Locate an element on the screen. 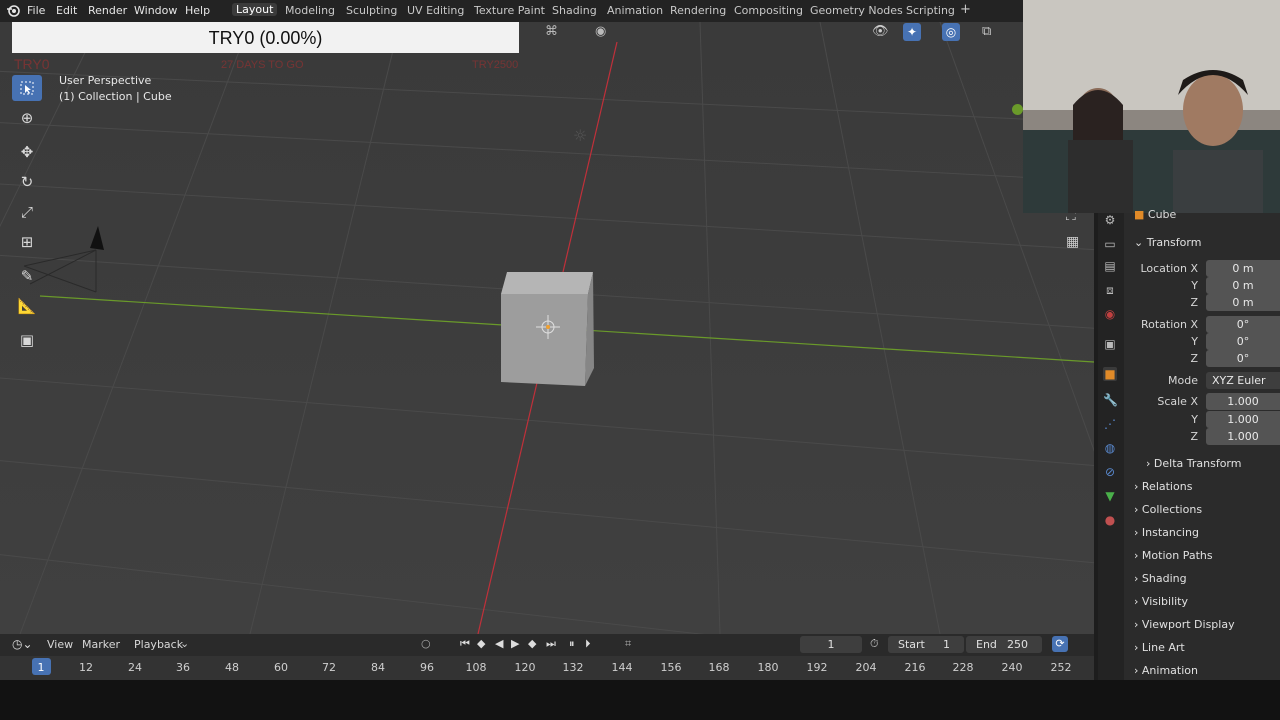  start-frame-field: Start 1 is located at coordinates (926, 644).